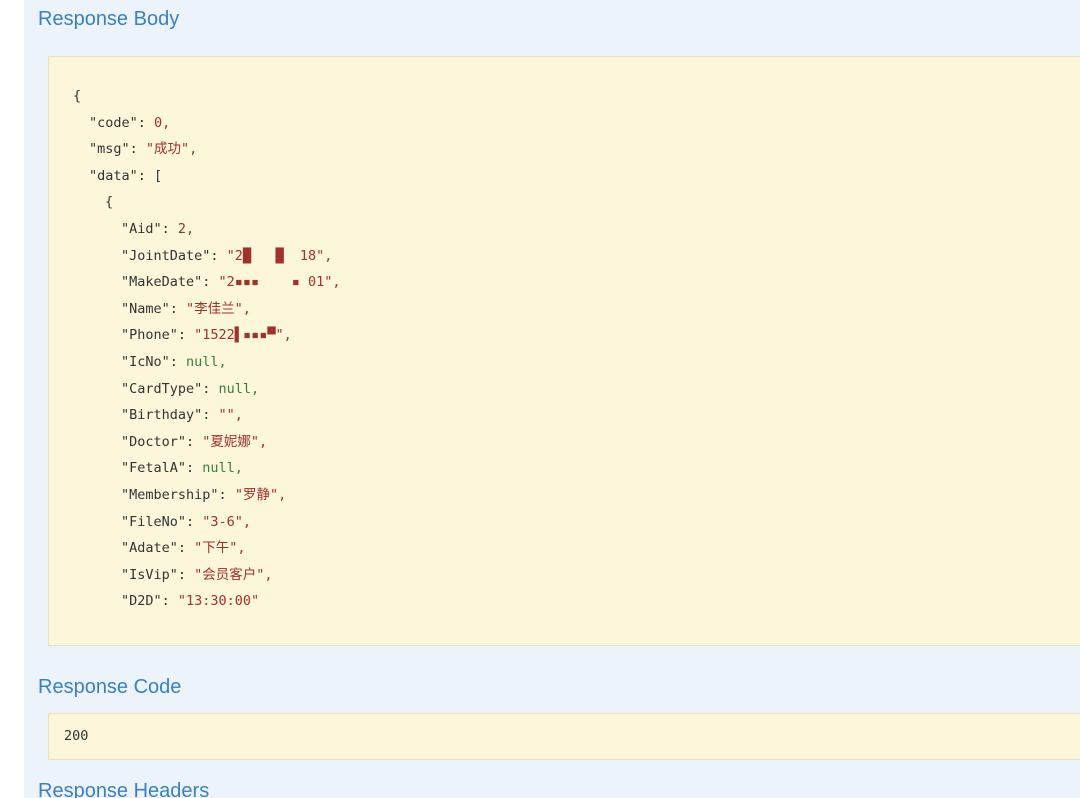 This screenshot has height=798, width=1080. I want to click on json-line: "FetalA": null,, so click(182, 468).